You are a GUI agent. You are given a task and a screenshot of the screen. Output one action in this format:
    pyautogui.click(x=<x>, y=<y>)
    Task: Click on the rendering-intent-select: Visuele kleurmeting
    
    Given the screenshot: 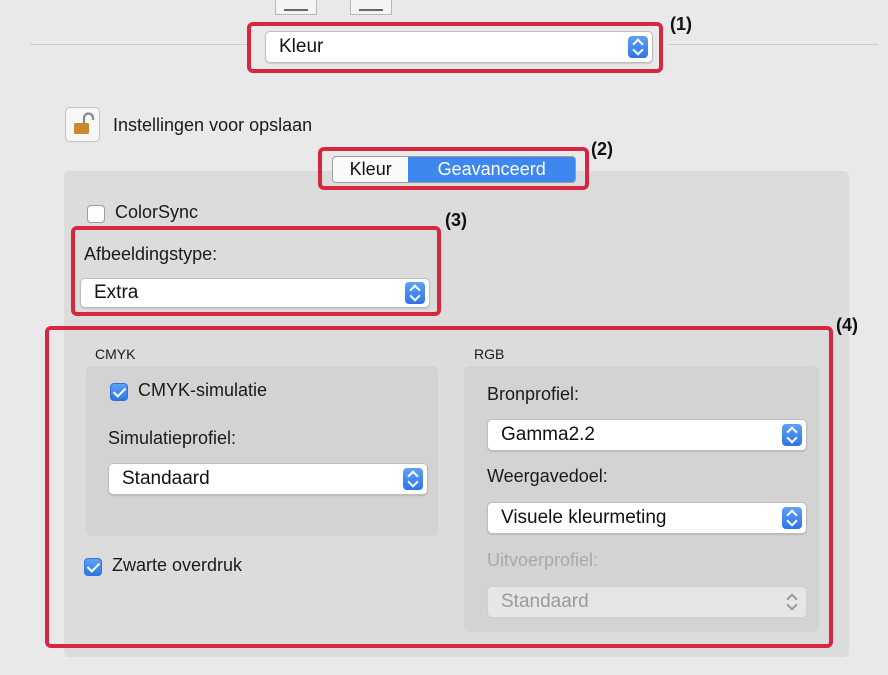 What is the action you would take?
    pyautogui.click(x=647, y=518)
    